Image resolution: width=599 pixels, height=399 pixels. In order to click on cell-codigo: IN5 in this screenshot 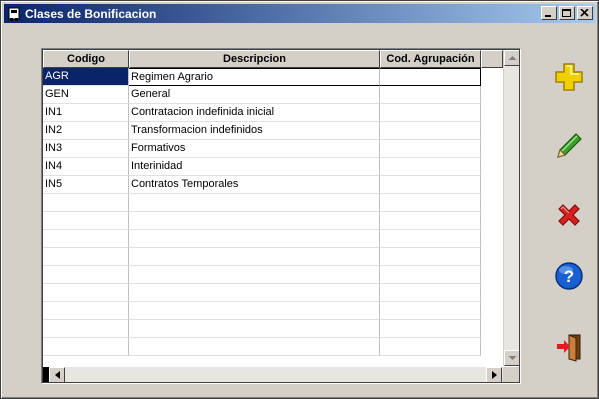, I will do `click(86, 185)`.